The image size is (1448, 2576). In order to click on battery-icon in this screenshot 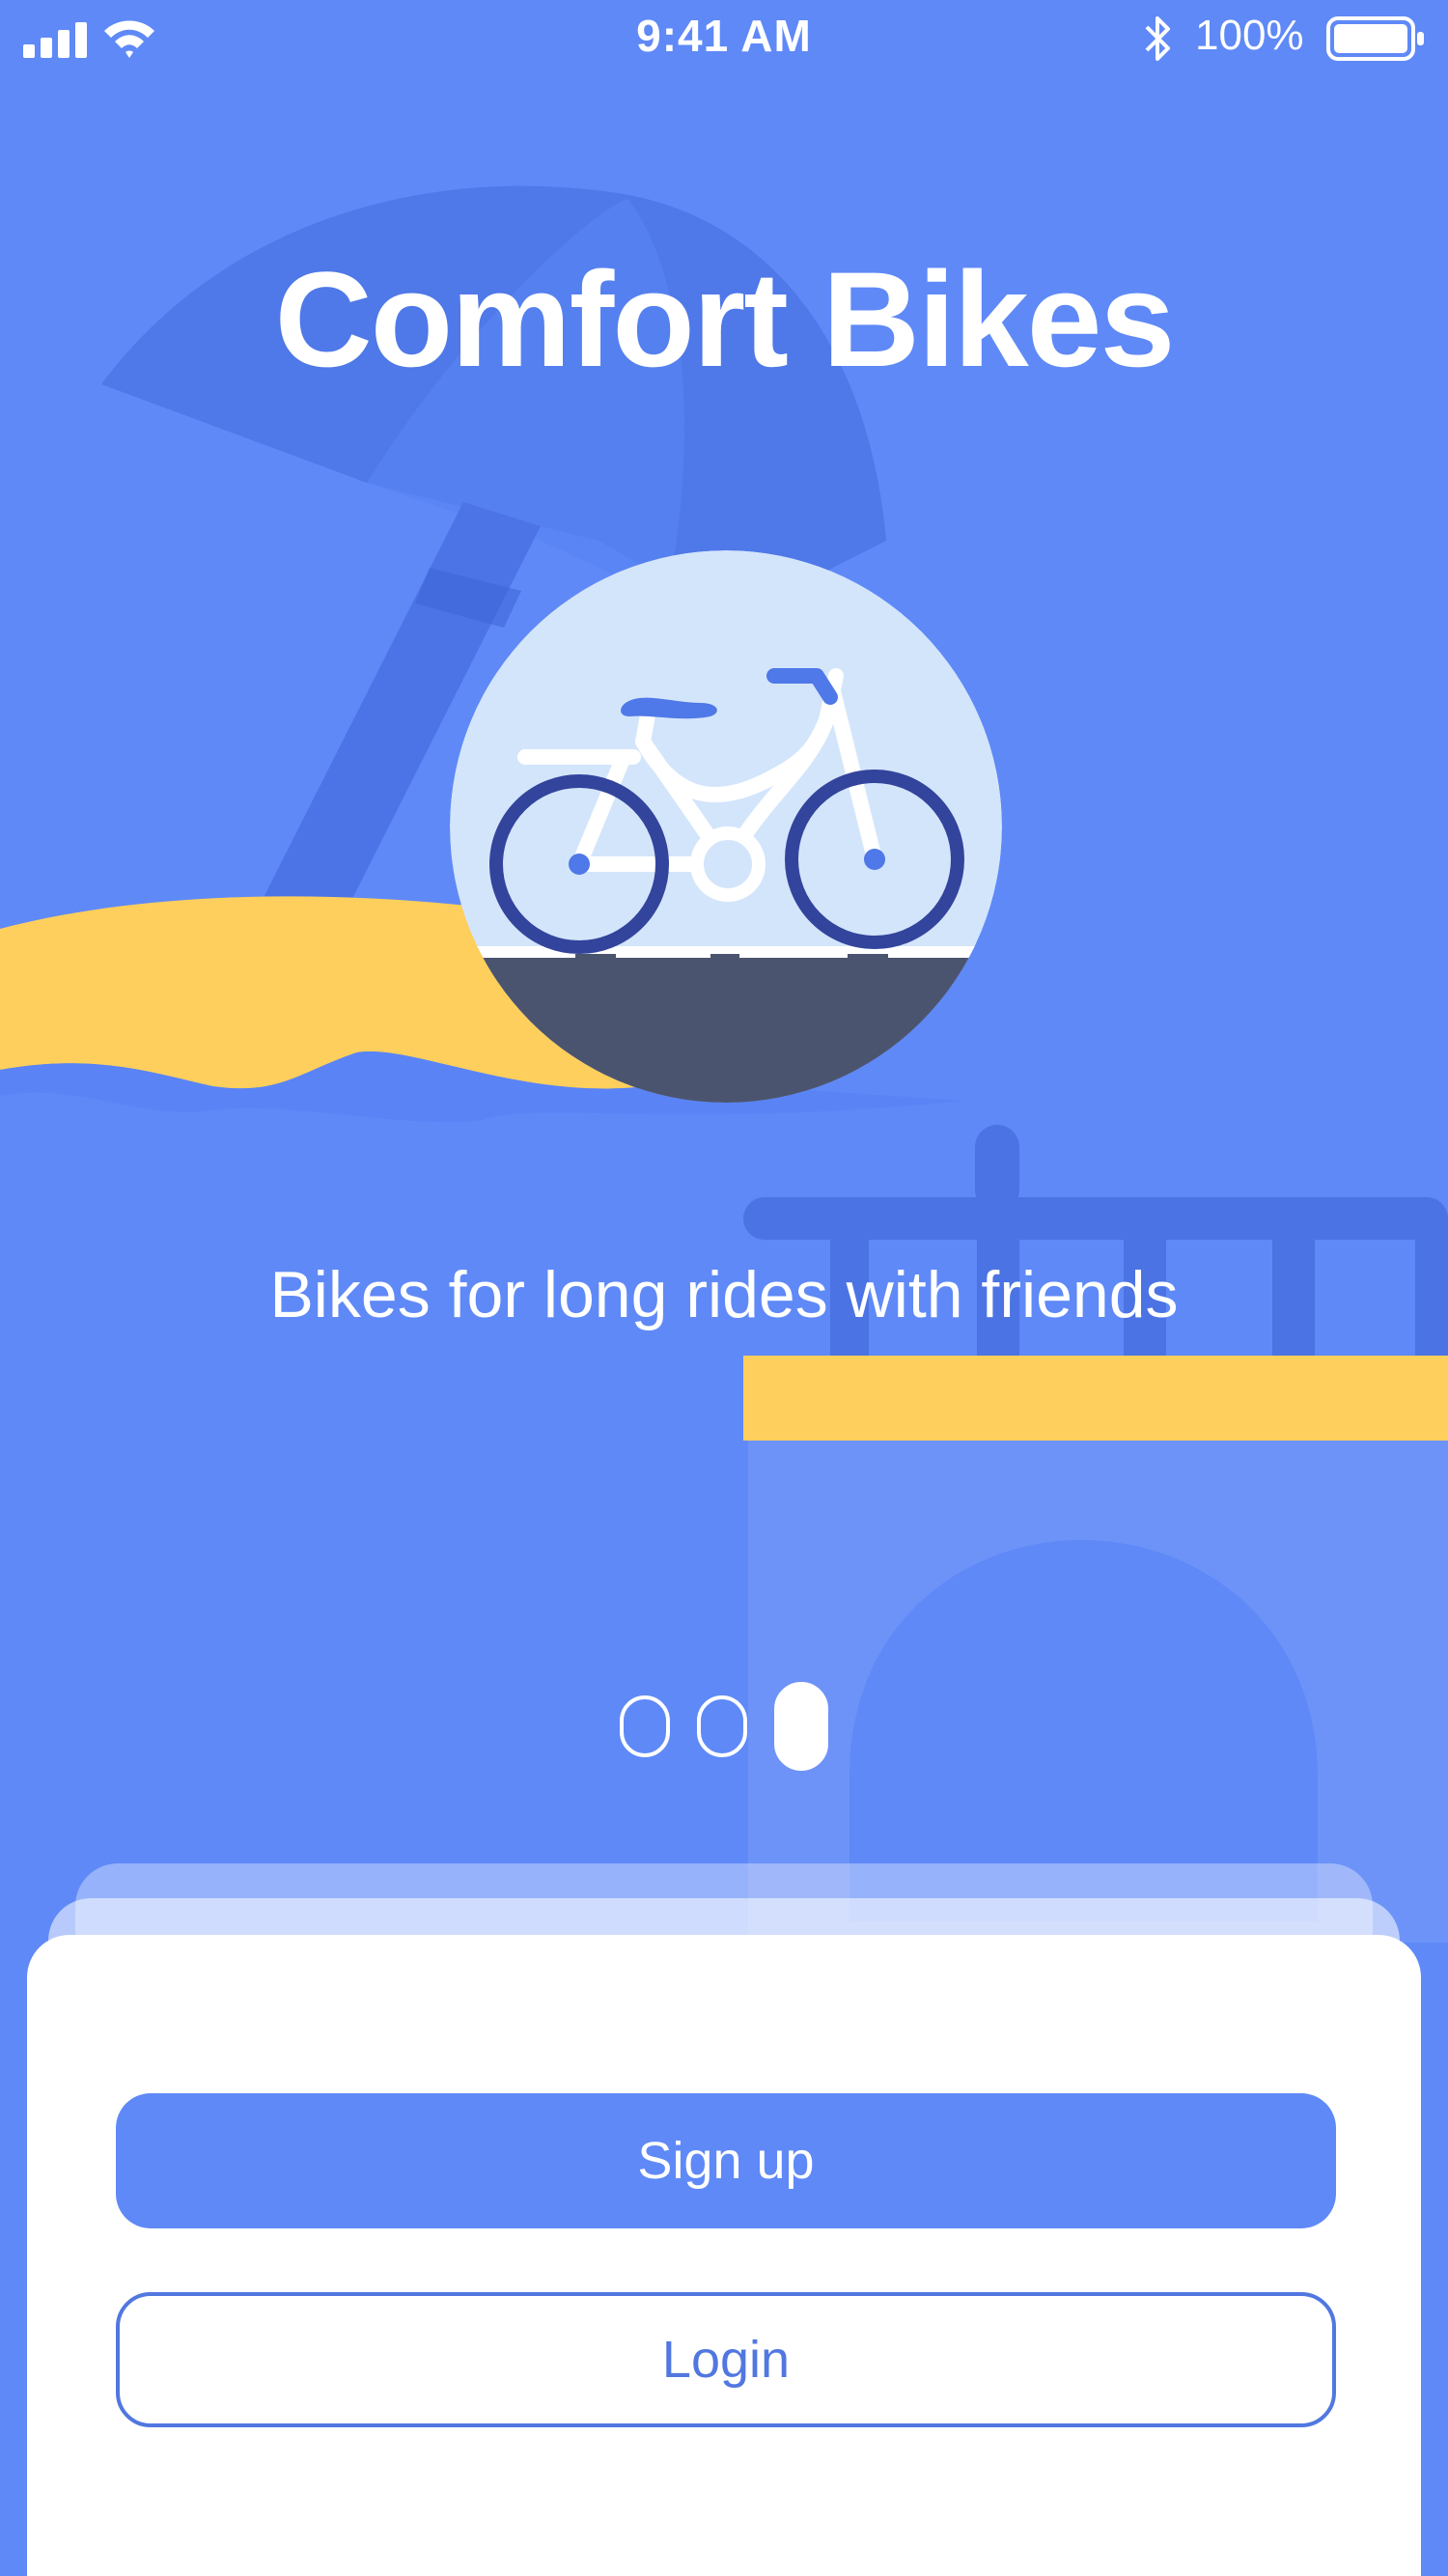, I will do `click(1375, 39)`.